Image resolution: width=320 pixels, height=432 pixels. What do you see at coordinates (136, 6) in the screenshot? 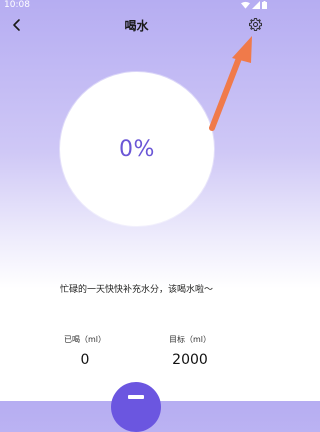
I see `status-bar: 10:08` at bounding box center [136, 6].